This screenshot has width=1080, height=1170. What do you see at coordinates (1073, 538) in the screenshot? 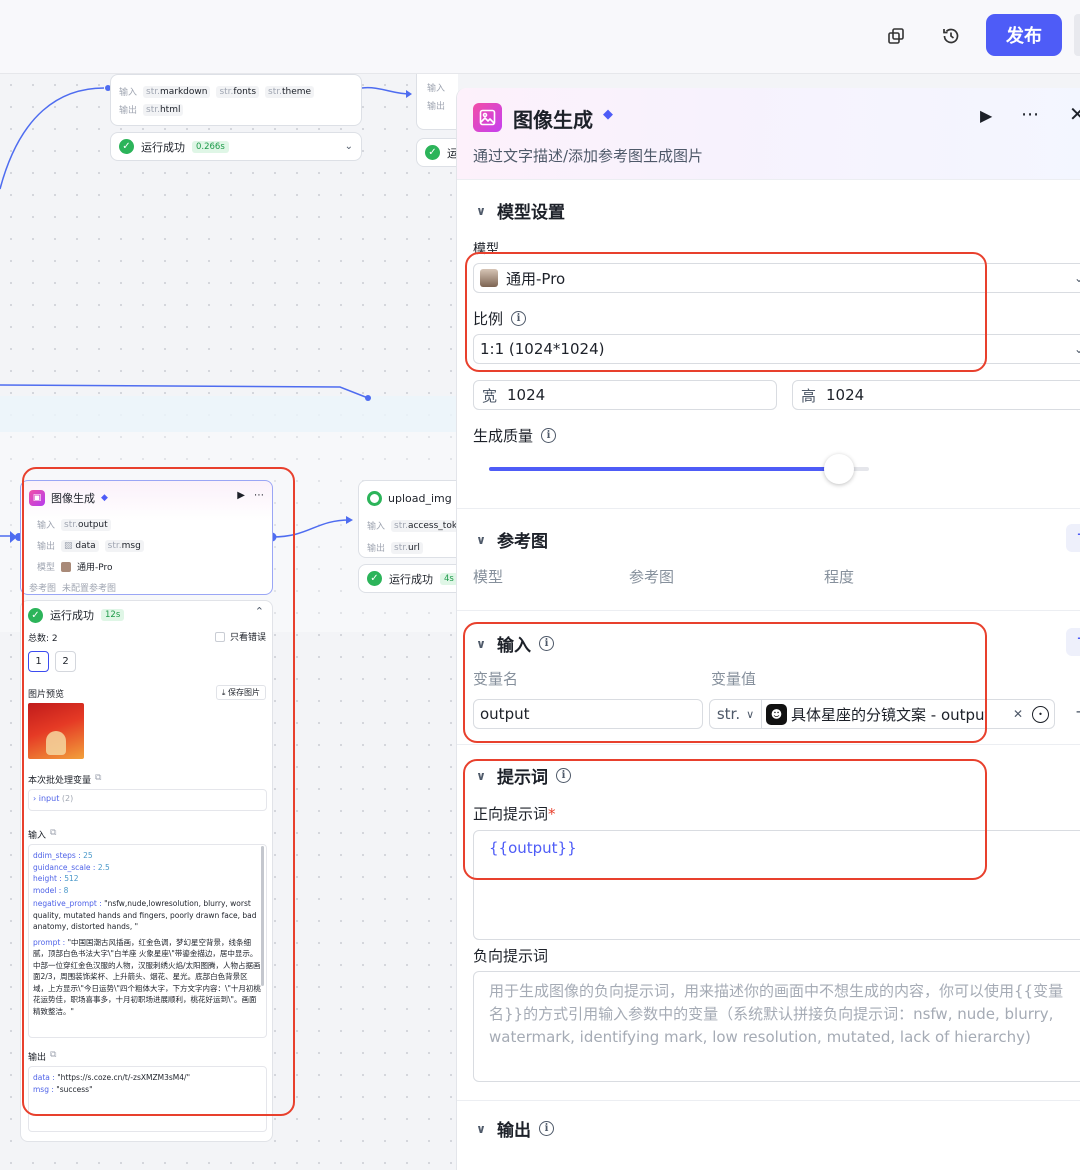
I see `add-ref-button: +` at bounding box center [1073, 538].